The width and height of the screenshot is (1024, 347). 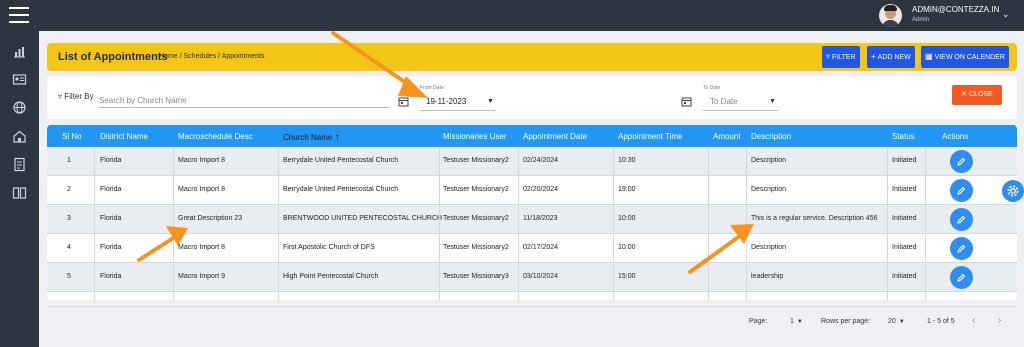 I want to click on column-header-sorted: Church Name ↑, so click(x=311, y=137).